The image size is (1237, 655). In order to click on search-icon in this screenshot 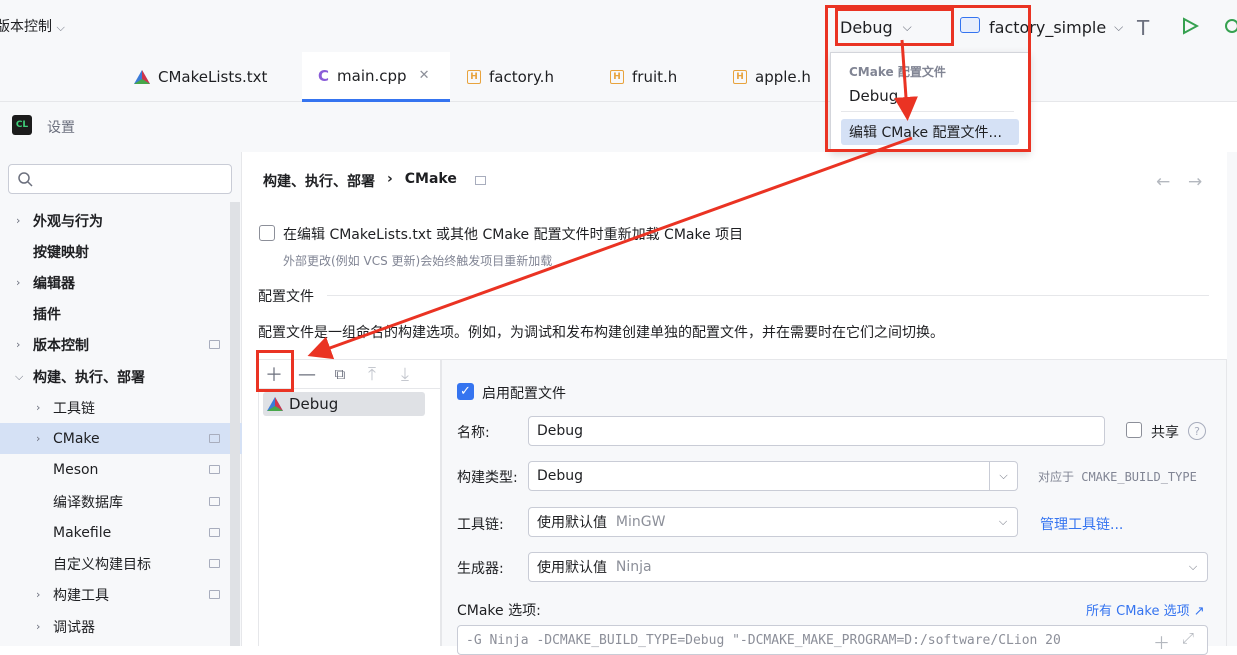, I will do `click(25, 179)`.